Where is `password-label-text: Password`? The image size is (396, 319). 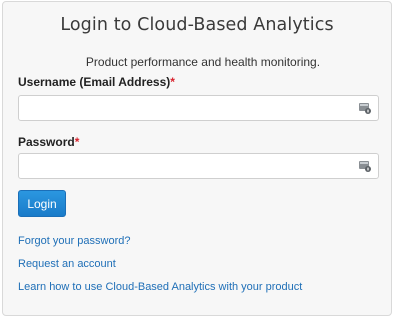
password-label-text: Password is located at coordinates (46, 142).